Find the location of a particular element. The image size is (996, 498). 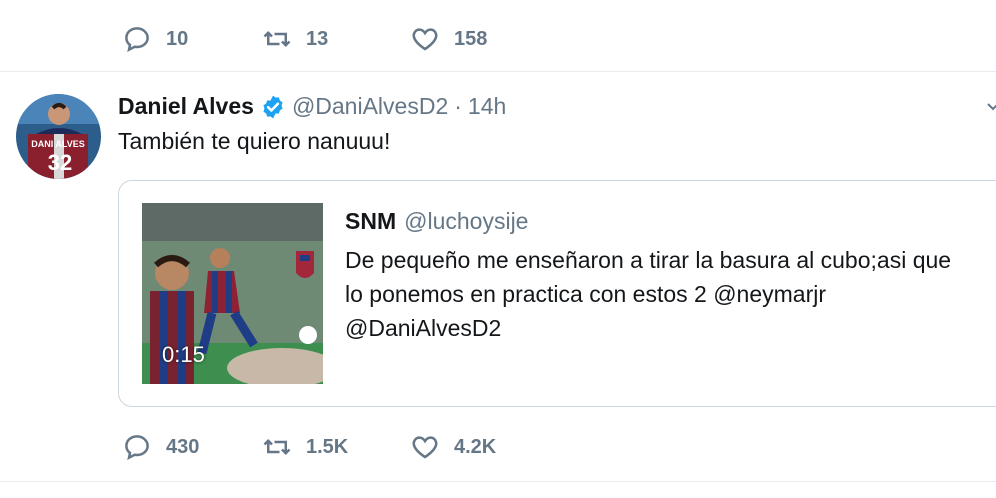

reply-button: 430 is located at coordinates (192, 447).